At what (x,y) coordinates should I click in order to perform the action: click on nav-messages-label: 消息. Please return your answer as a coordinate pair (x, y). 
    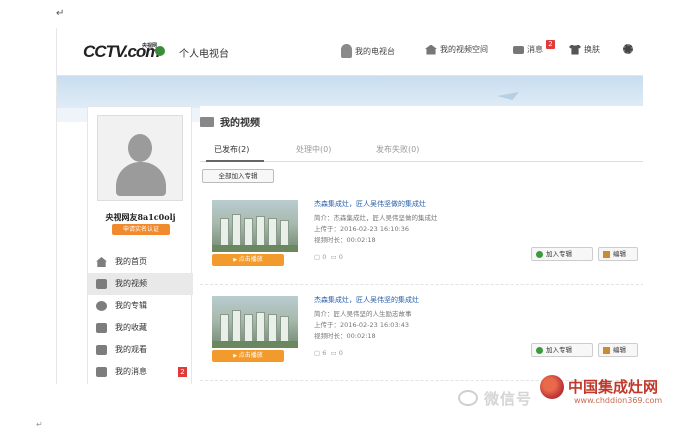
    Looking at the image, I should click on (535, 49).